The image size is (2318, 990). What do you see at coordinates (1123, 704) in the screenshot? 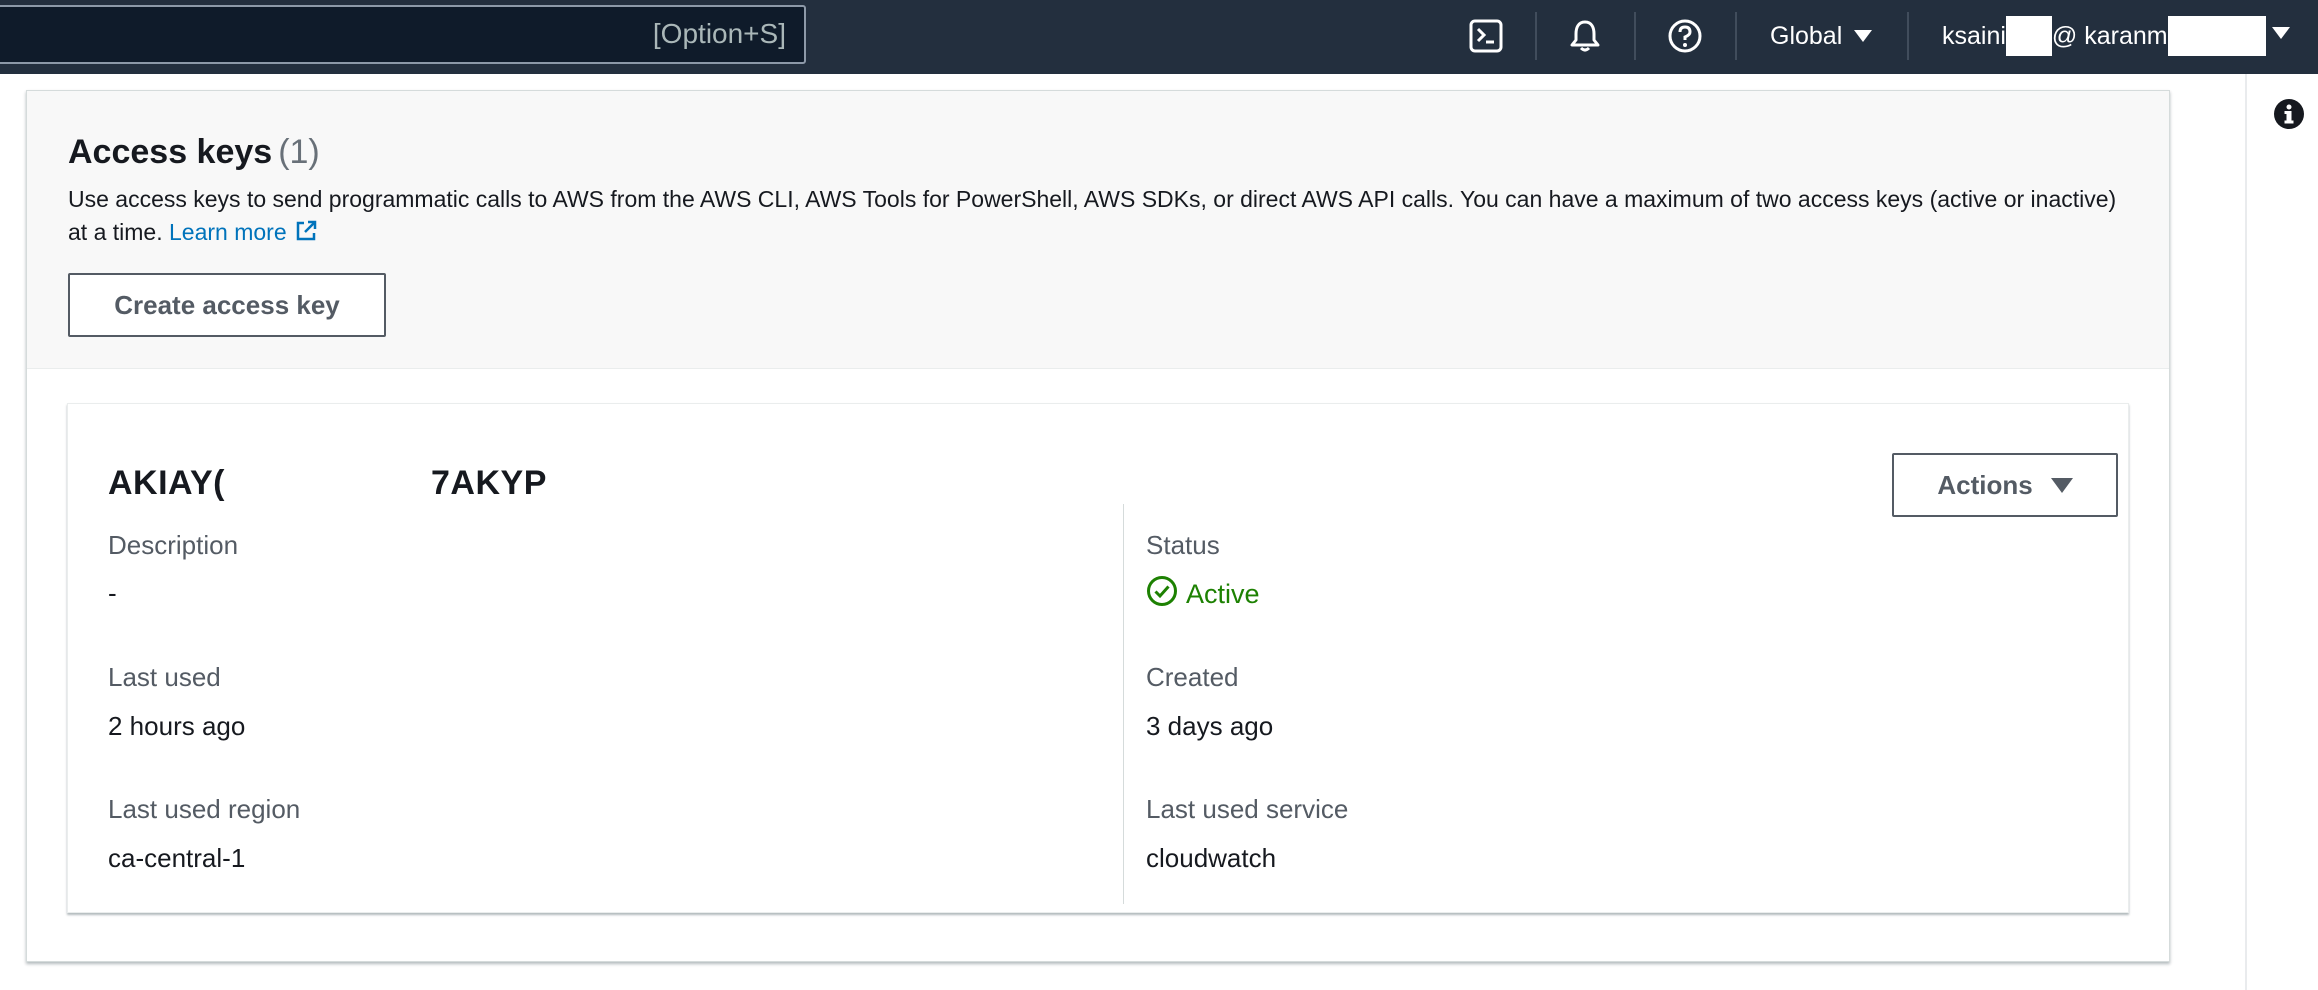
I see `column-divider` at bounding box center [1123, 704].